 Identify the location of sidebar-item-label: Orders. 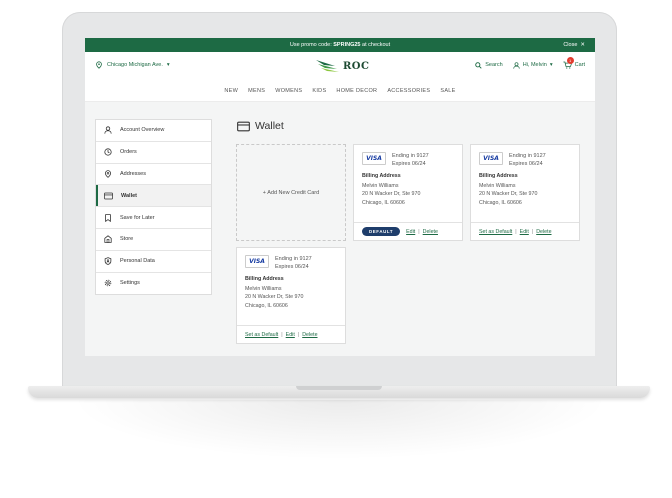
(128, 152).